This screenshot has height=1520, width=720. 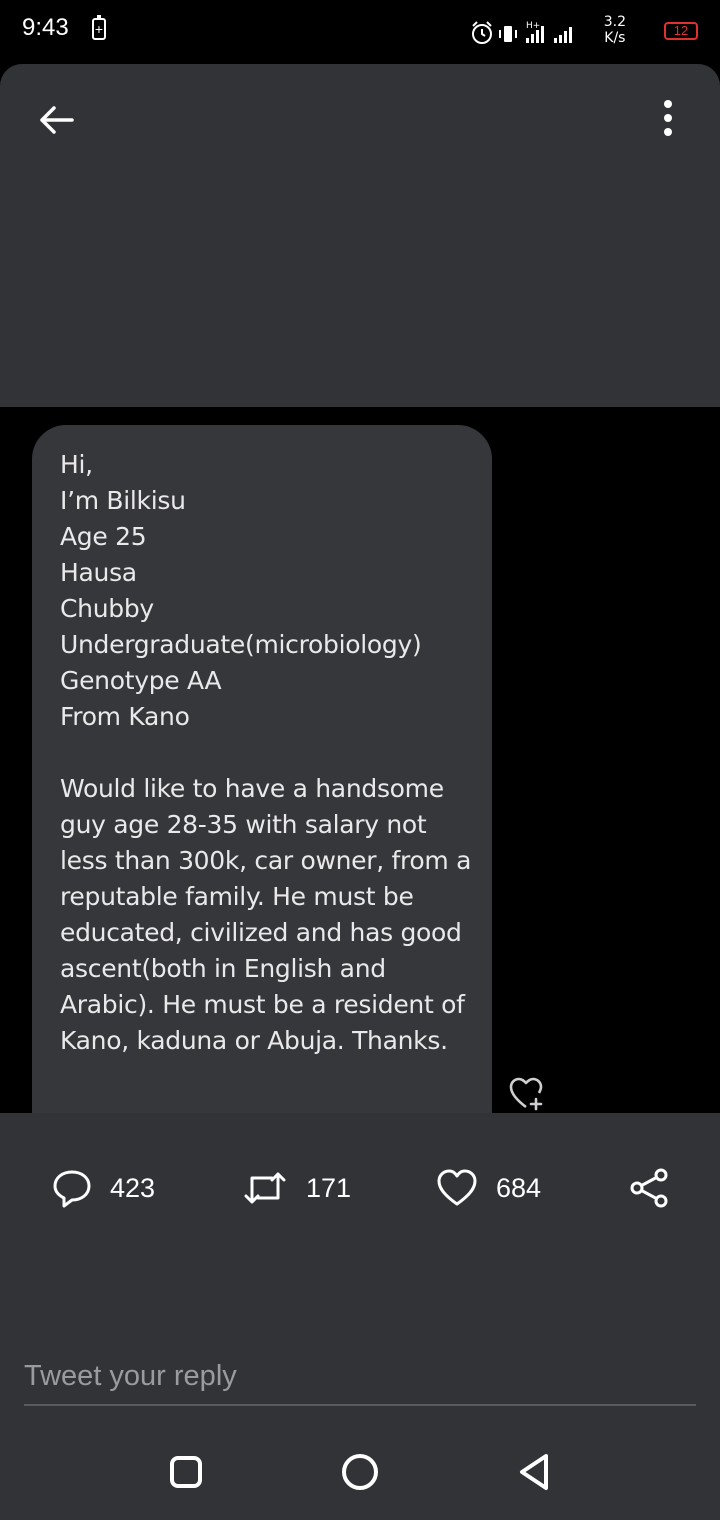 I want to click on back-button, so click(x=56, y=120).